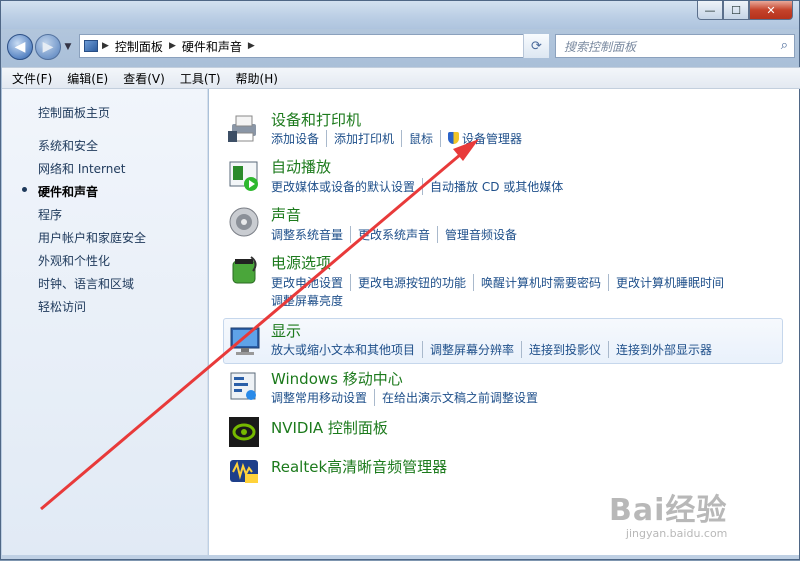 Image resolution: width=800 pixels, height=561 pixels. I want to click on link-connect-projector: 连接到投影仪, so click(564, 349).